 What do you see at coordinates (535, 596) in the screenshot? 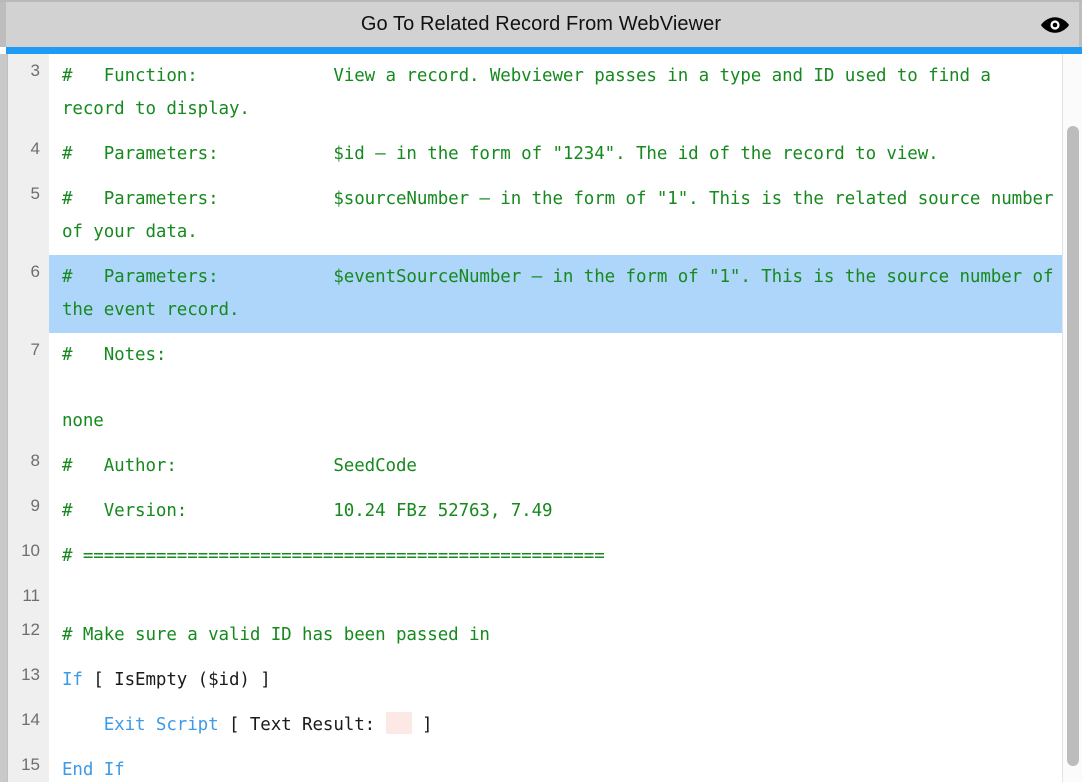
I see `script-line: 11` at bounding box center [535, 596].